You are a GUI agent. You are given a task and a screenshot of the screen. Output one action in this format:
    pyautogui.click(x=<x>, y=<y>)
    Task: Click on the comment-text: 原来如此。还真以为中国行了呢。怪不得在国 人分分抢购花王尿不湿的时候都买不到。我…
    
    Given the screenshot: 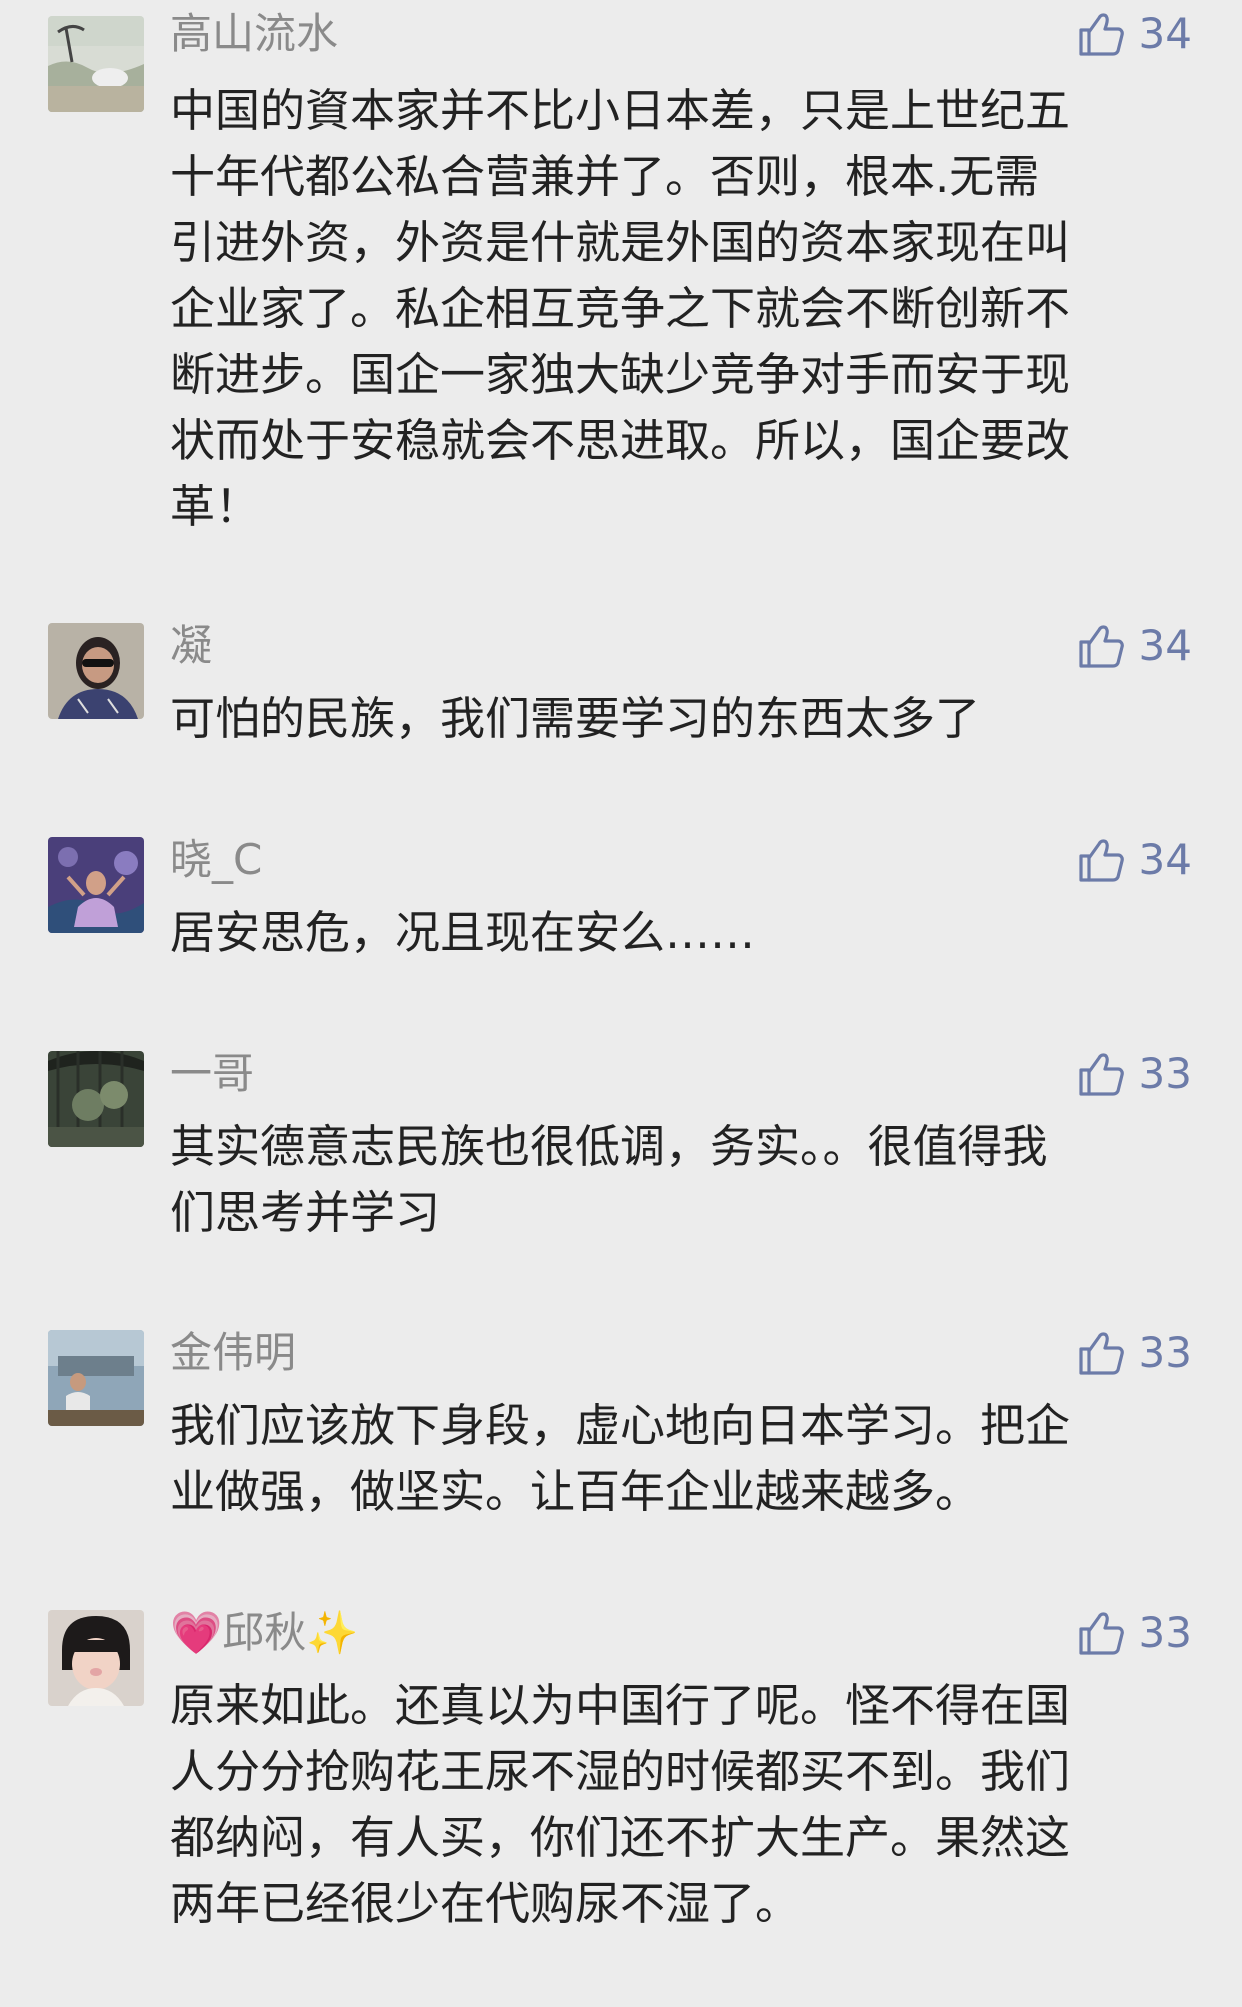 What is the action you would take?
    pyautogui.click(x=620, y=1804)
    